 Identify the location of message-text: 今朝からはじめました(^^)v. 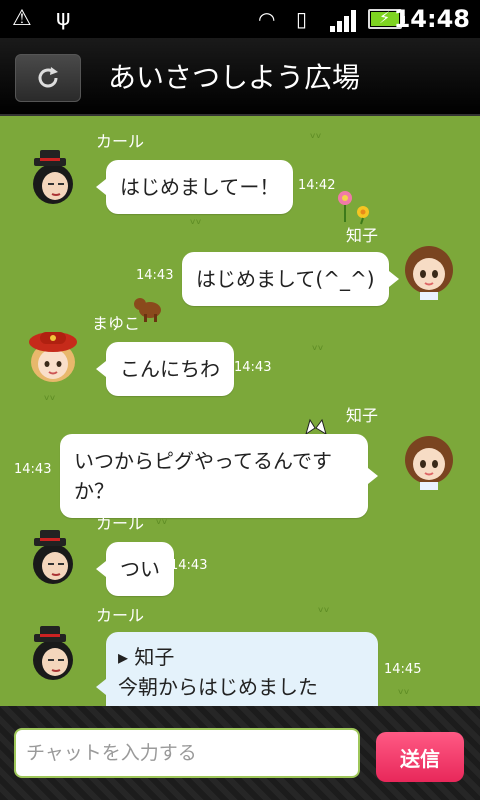
(218, 690).